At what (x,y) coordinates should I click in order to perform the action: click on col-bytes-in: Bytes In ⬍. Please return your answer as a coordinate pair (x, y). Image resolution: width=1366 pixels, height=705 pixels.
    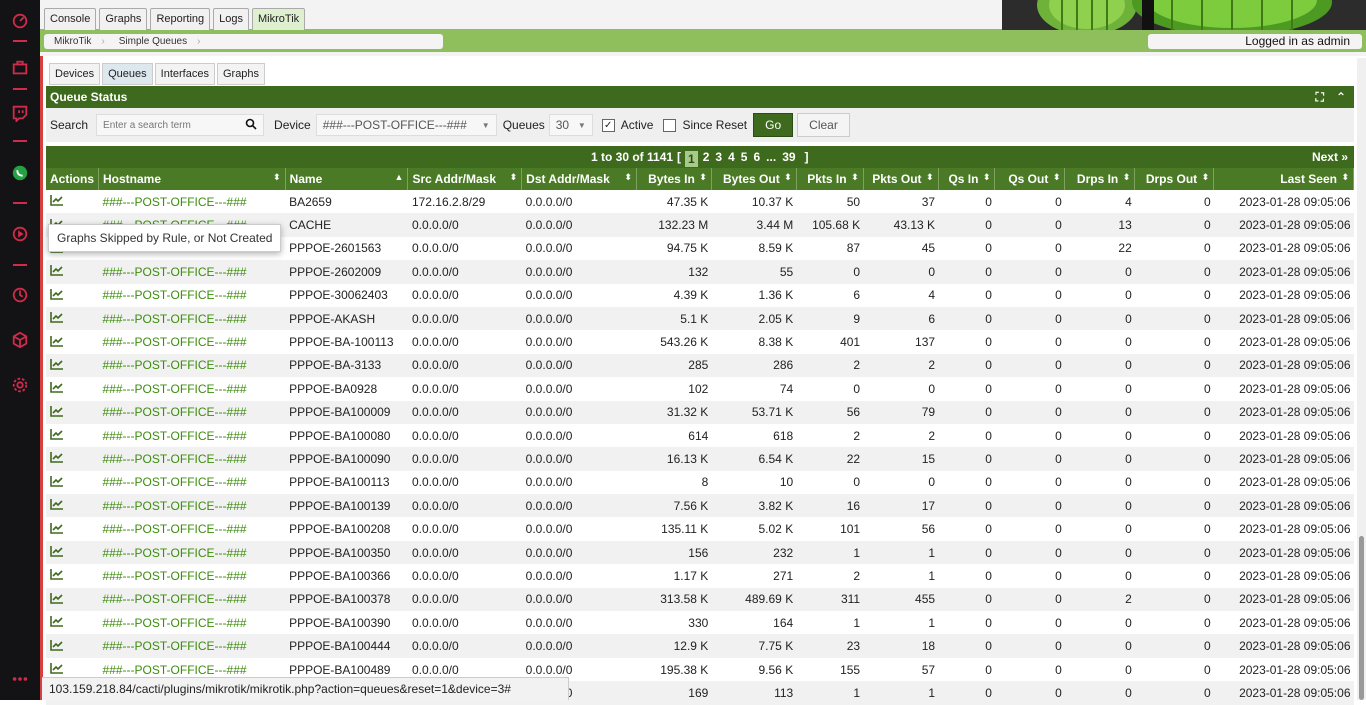
    Looking at the image, I should click on (674, 179).